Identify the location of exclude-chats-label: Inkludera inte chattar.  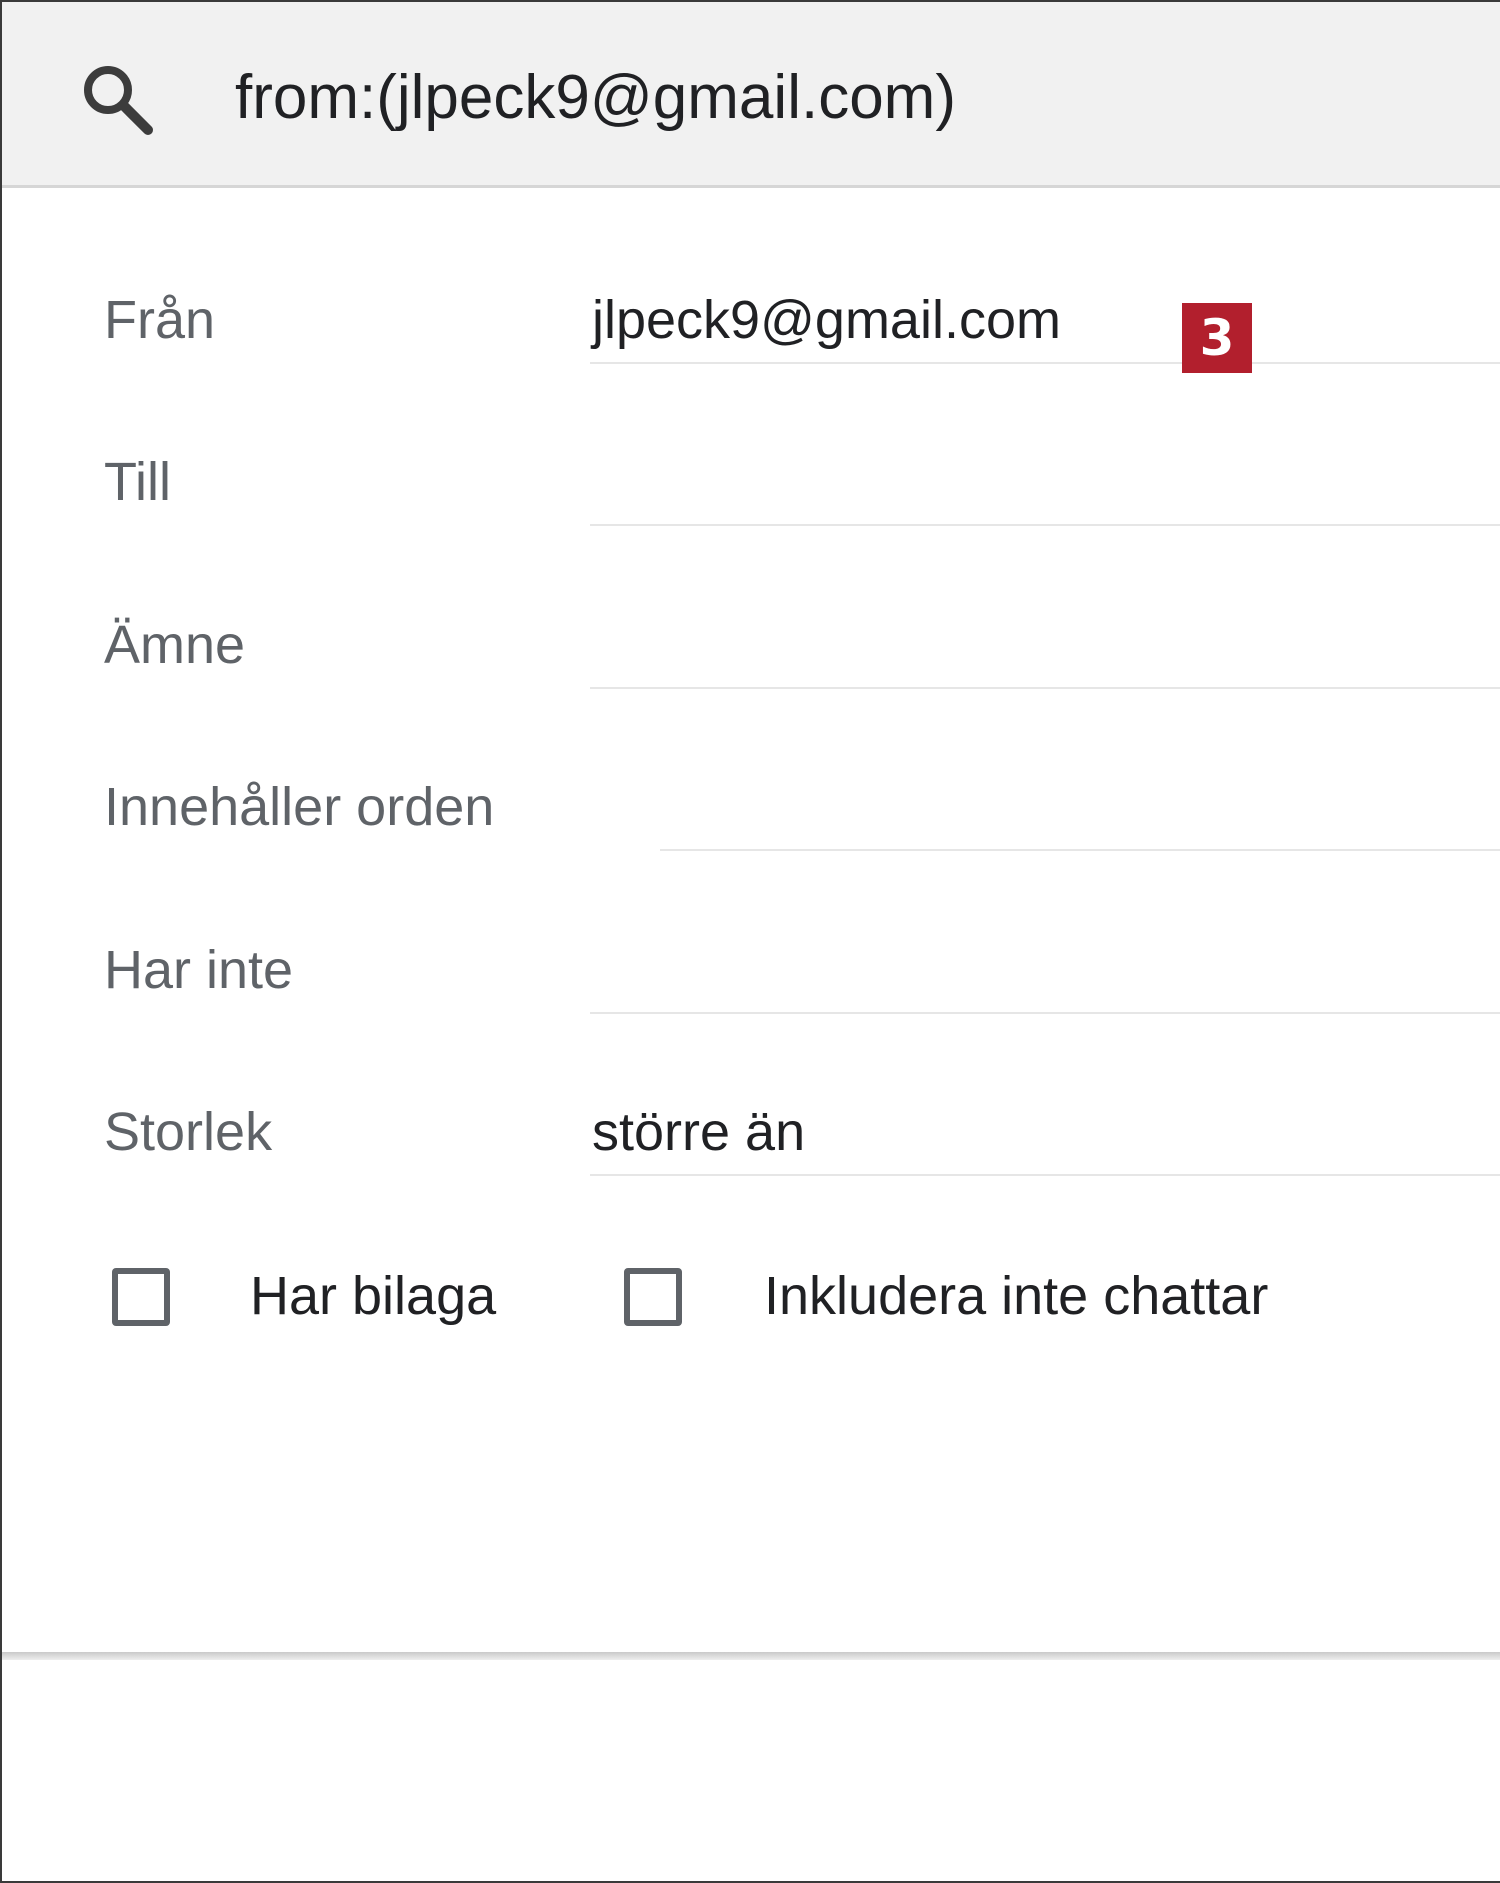
(1016, 1296).